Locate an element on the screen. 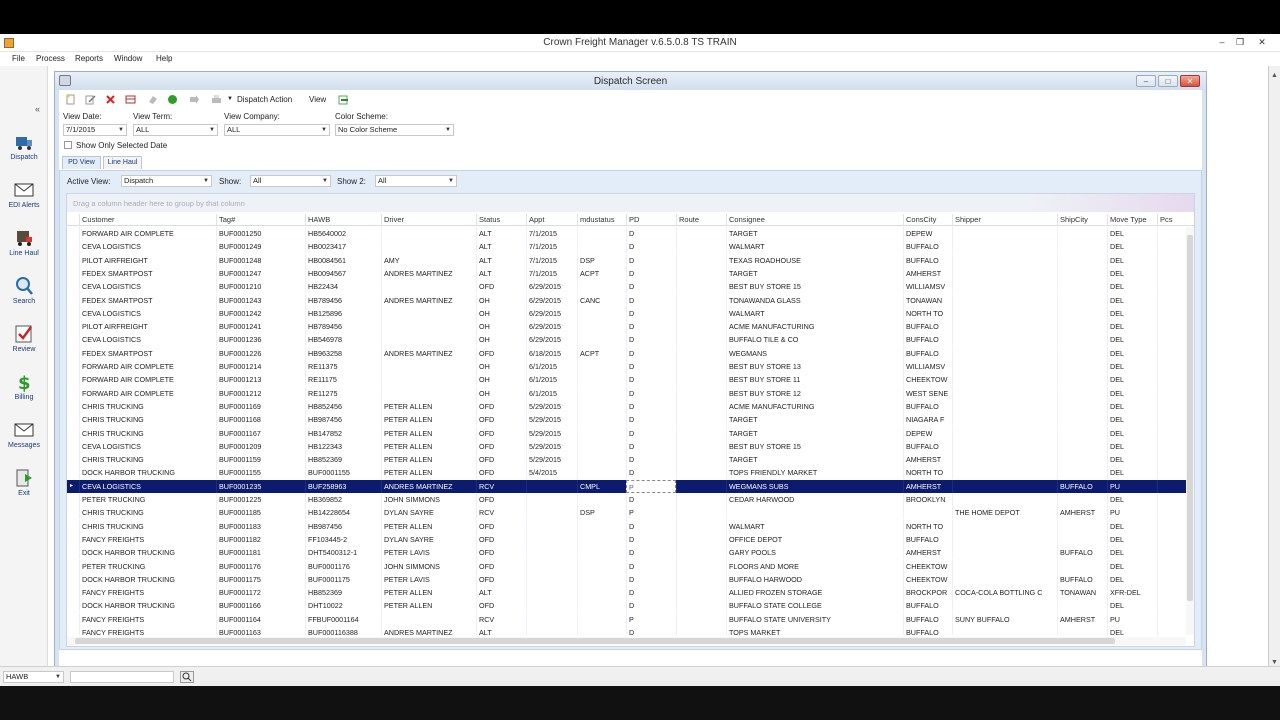 This screenshot has height=720, width=1280. menu-help: Help is located at coordinates (164, 58).